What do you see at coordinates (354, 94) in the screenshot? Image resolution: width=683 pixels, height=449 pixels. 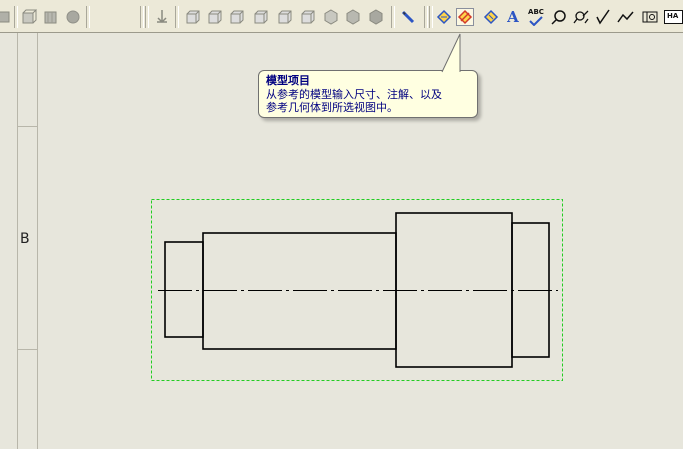 I see `tooltip-description-line-1: 从参考的模型输入尺寸、注解、以及` at bounding box center [354, 94].